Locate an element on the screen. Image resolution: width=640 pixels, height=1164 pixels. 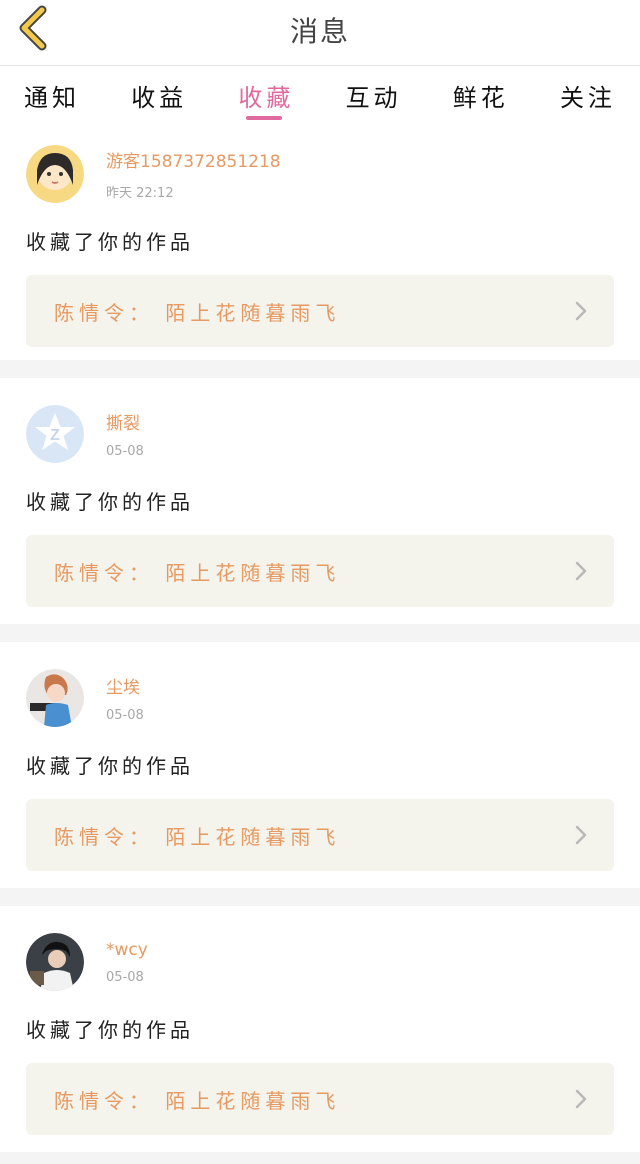
top-bar: 消息 is located at coordinates (320, 33).